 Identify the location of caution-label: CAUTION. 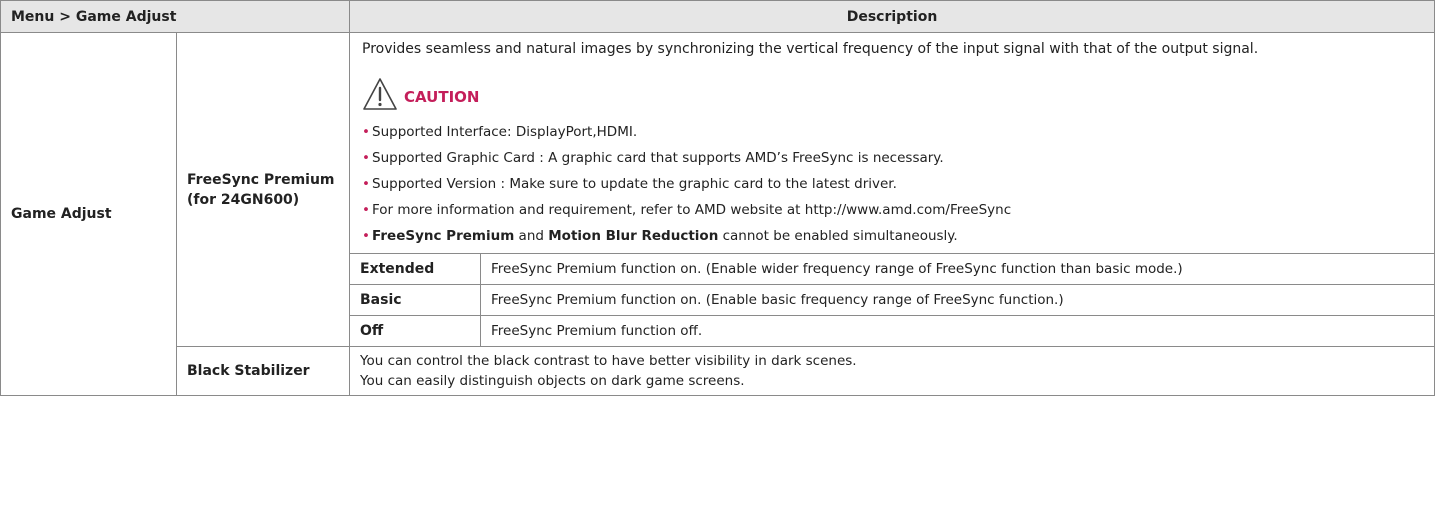
(442, 97).